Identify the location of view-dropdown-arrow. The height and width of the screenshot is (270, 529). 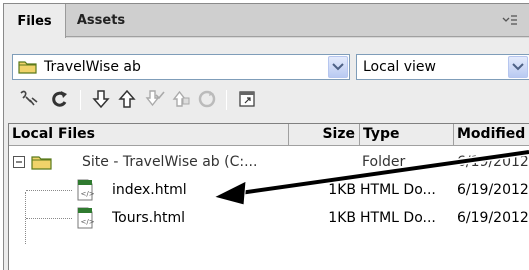
(518, 67).